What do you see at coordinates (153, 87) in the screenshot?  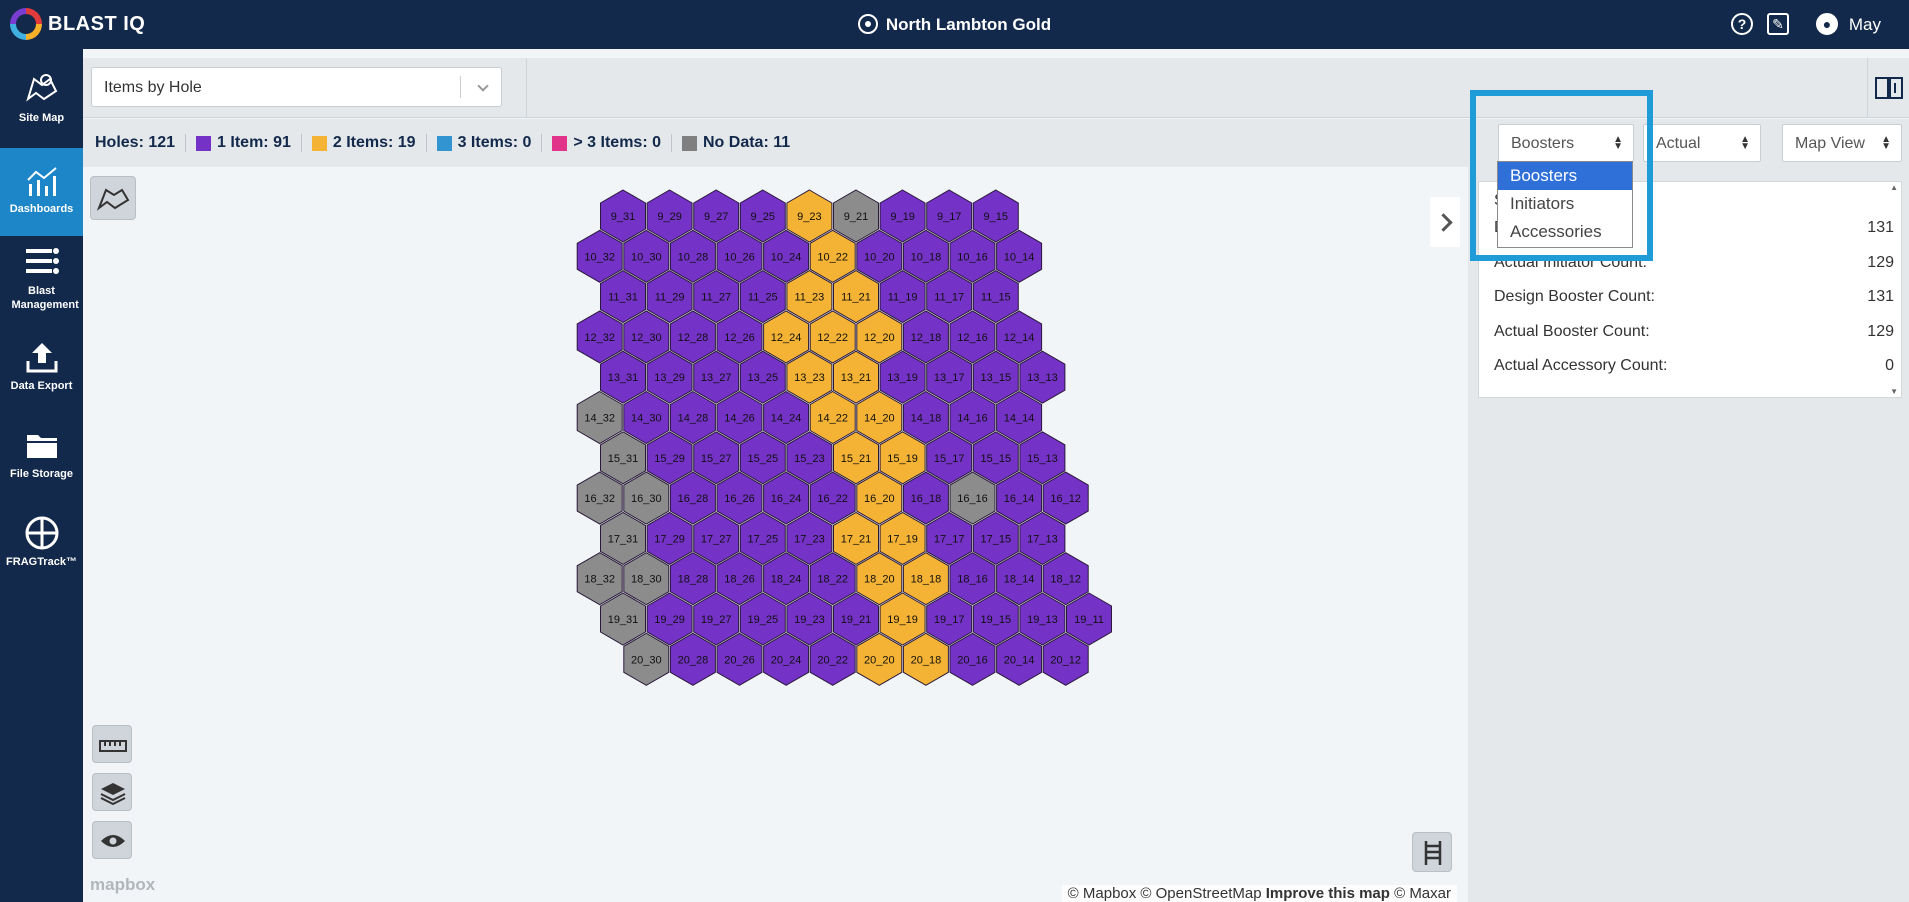 I see `select-value: Items by Hole` at bounding box center [153, 87].